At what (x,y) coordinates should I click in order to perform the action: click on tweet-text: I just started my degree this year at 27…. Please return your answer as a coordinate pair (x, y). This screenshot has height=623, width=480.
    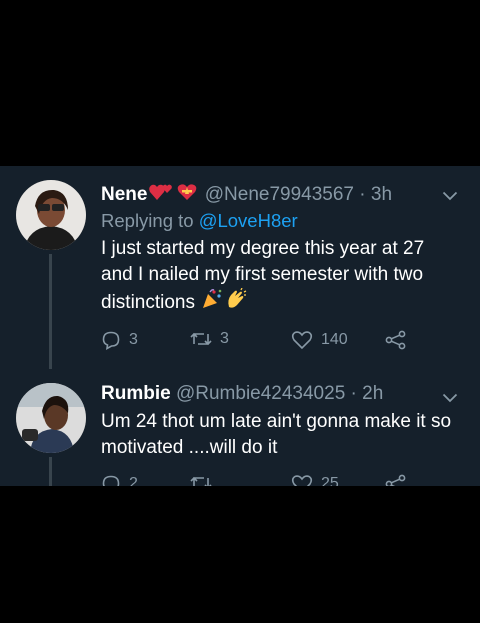
    Looking at the image, I should click on (281, 277).